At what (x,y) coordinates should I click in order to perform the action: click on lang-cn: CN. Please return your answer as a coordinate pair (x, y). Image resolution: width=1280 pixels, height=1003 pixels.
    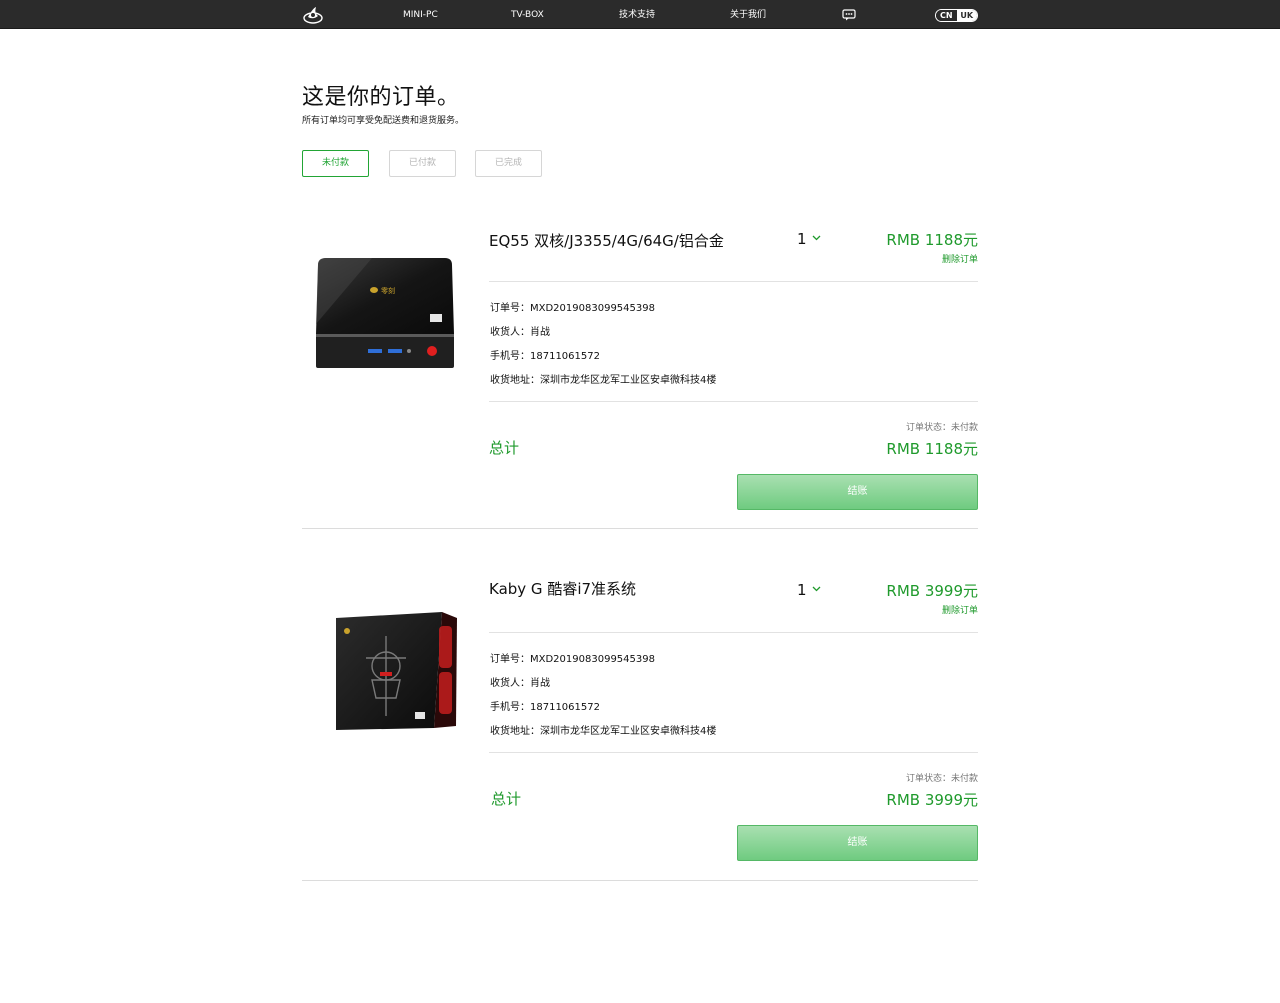
    Looking at the image, I should click on (946, 15).